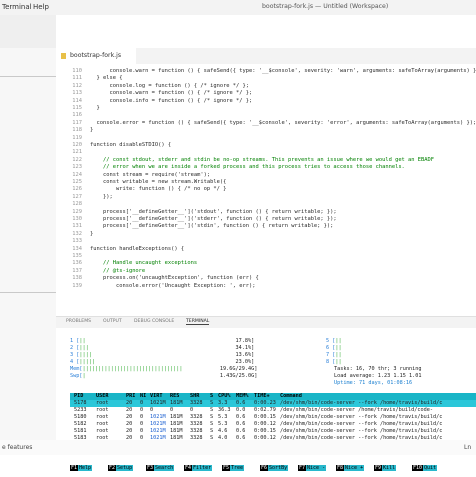 This screenshot has height=477, width=476. Describe the element at coordinates (80, 410) in the screenshot. I see `table-cell: 5233` at that location.